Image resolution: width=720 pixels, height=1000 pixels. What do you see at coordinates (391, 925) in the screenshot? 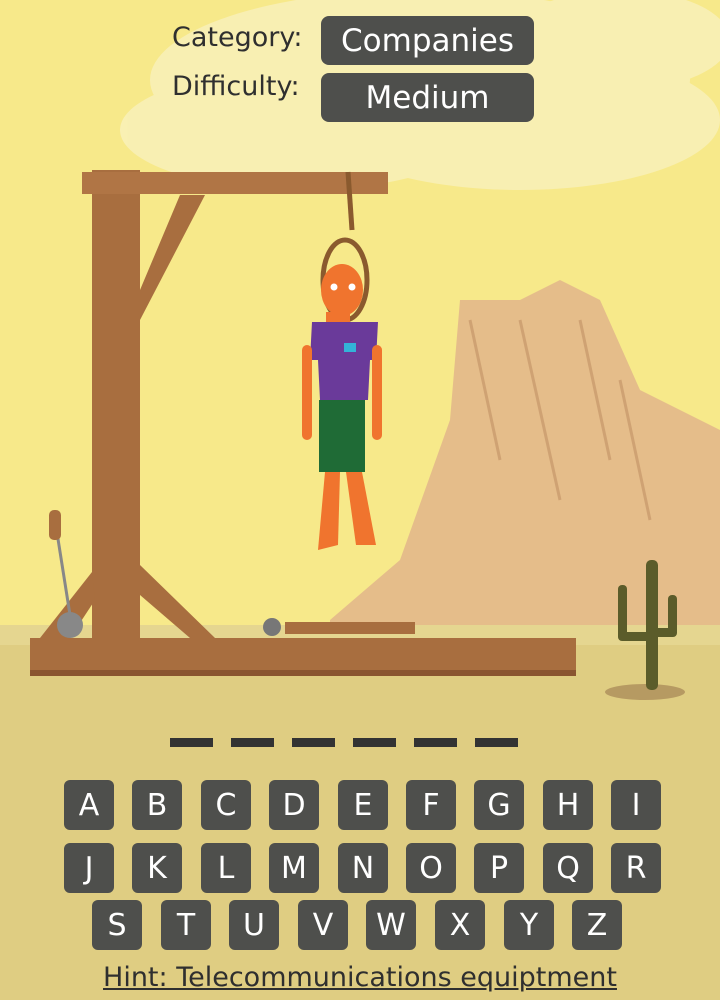
I see `key-w: W` at bounding box center [391, 925].